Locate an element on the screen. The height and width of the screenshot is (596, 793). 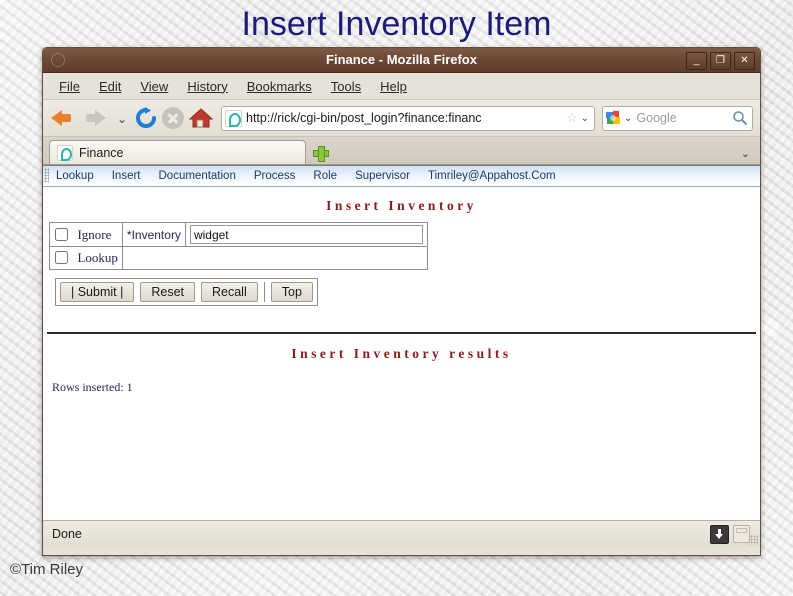
submit-button: | Submit | is located at coordinates (97, 292).